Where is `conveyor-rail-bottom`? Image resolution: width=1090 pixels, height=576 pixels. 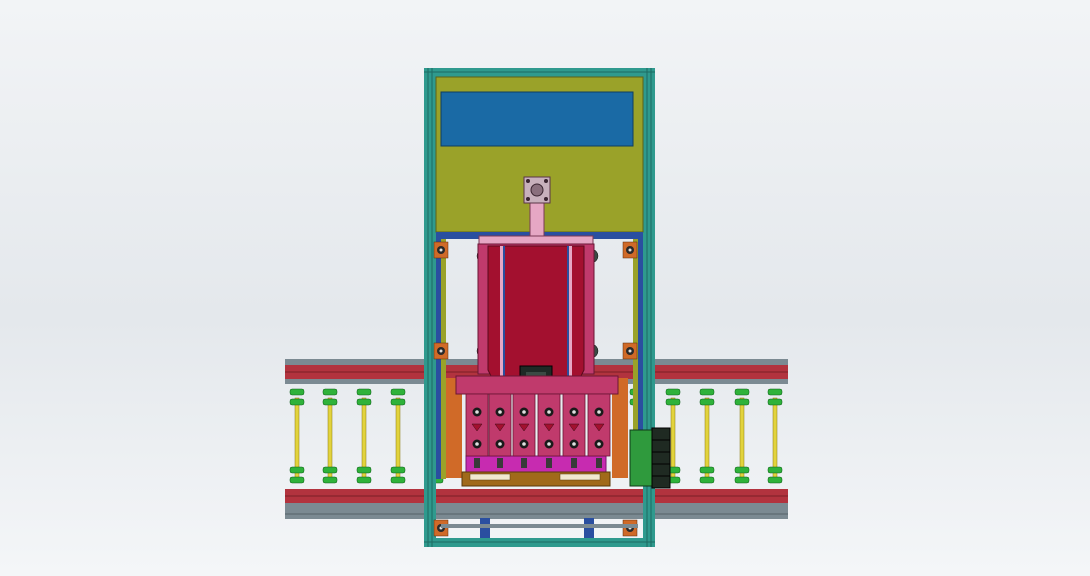
conveyor-rail-bottom is located at coordinates (536, 504).